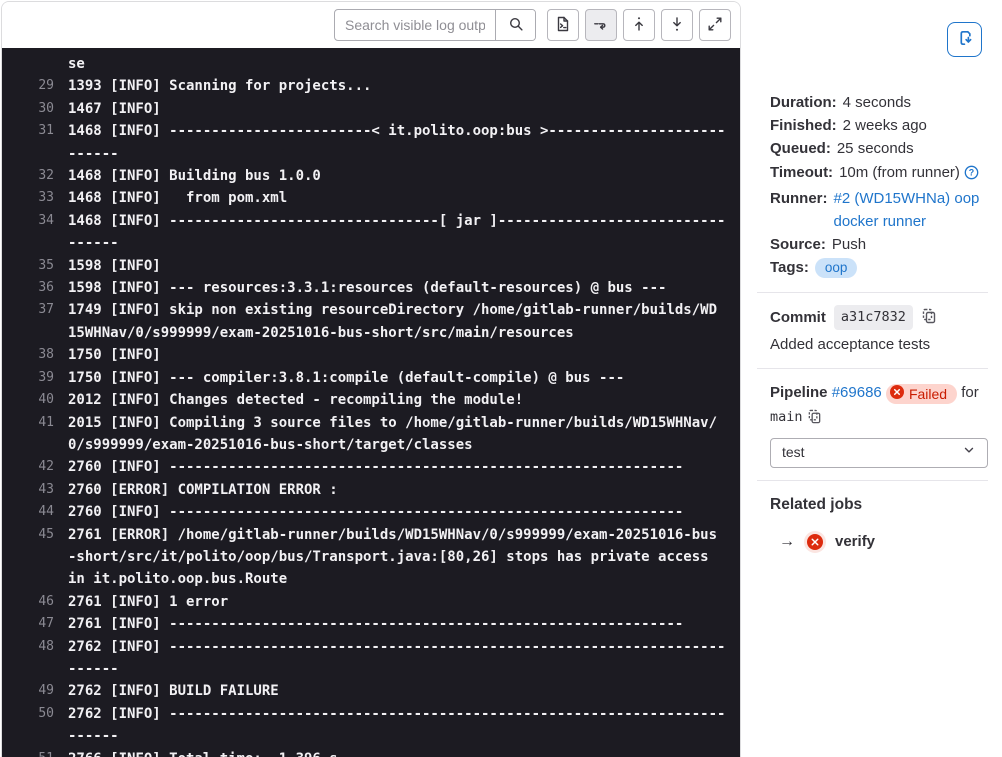  Describe the element at coordinates (855, 541) in the screenshot. I see `related-job-link: verify` at that location.